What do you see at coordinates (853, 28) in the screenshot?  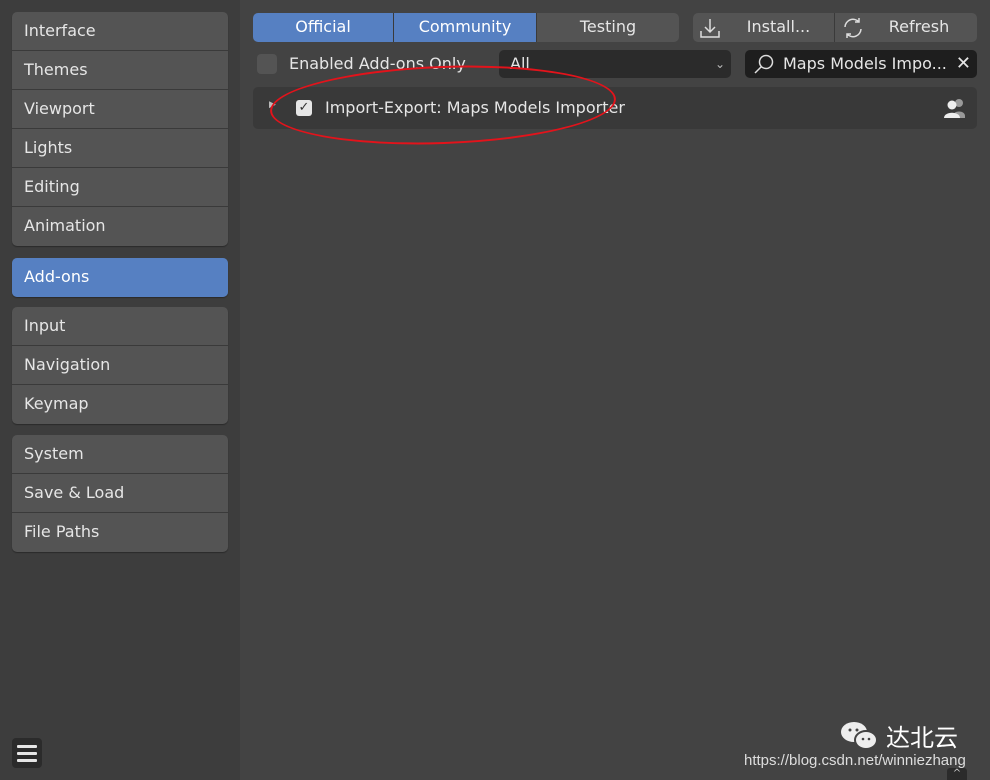 I see `refresh-icon` at bounding box center [853, 28].